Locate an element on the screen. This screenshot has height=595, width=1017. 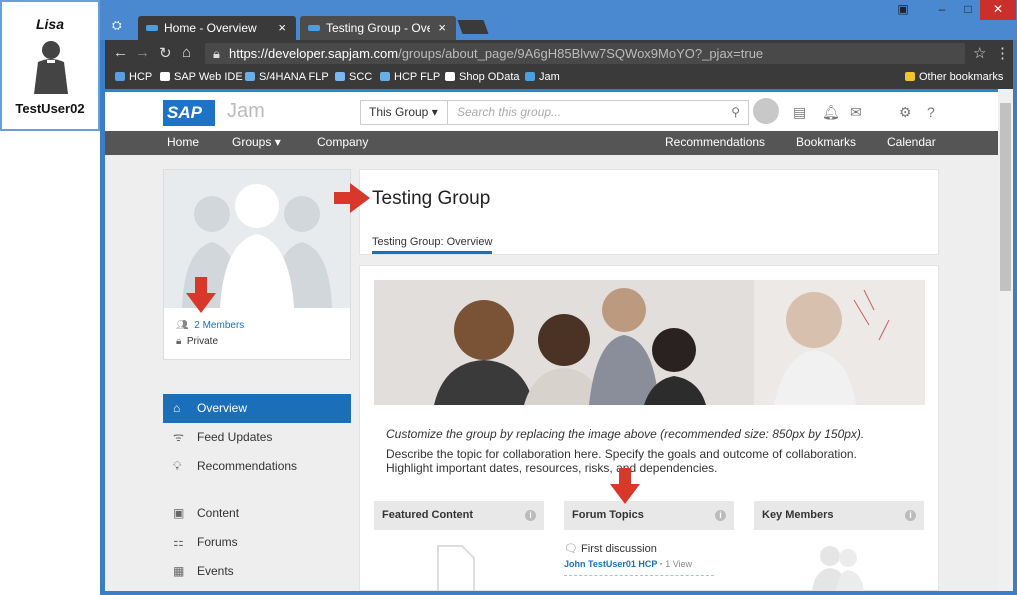
privacy-label: Private is located at coordinates (202, 341).